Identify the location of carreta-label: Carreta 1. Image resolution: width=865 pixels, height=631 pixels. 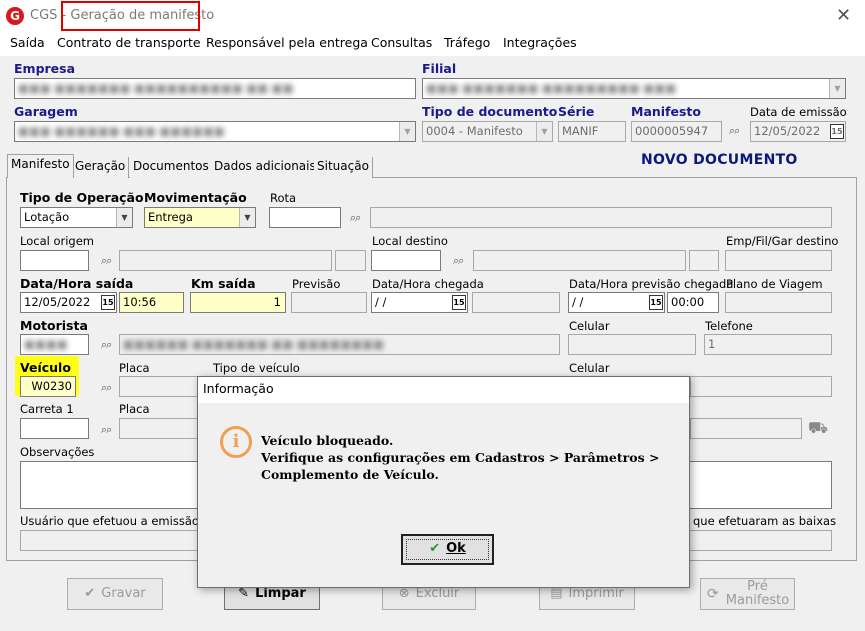
(47, 409).